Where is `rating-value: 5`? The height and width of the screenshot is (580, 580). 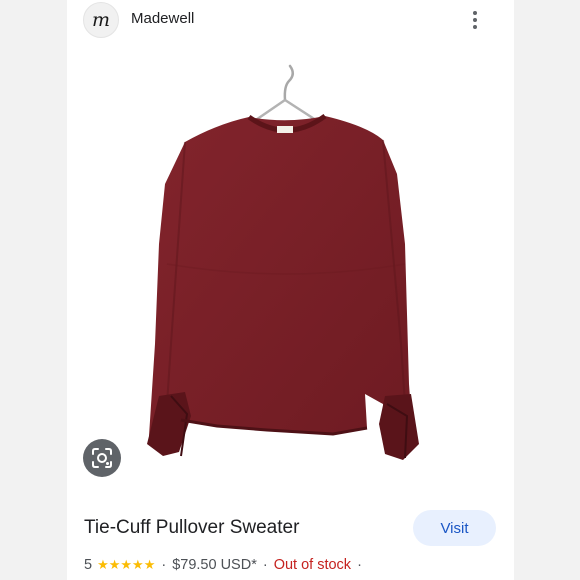 rating-value: 5 is located at coordinates (88, 565).